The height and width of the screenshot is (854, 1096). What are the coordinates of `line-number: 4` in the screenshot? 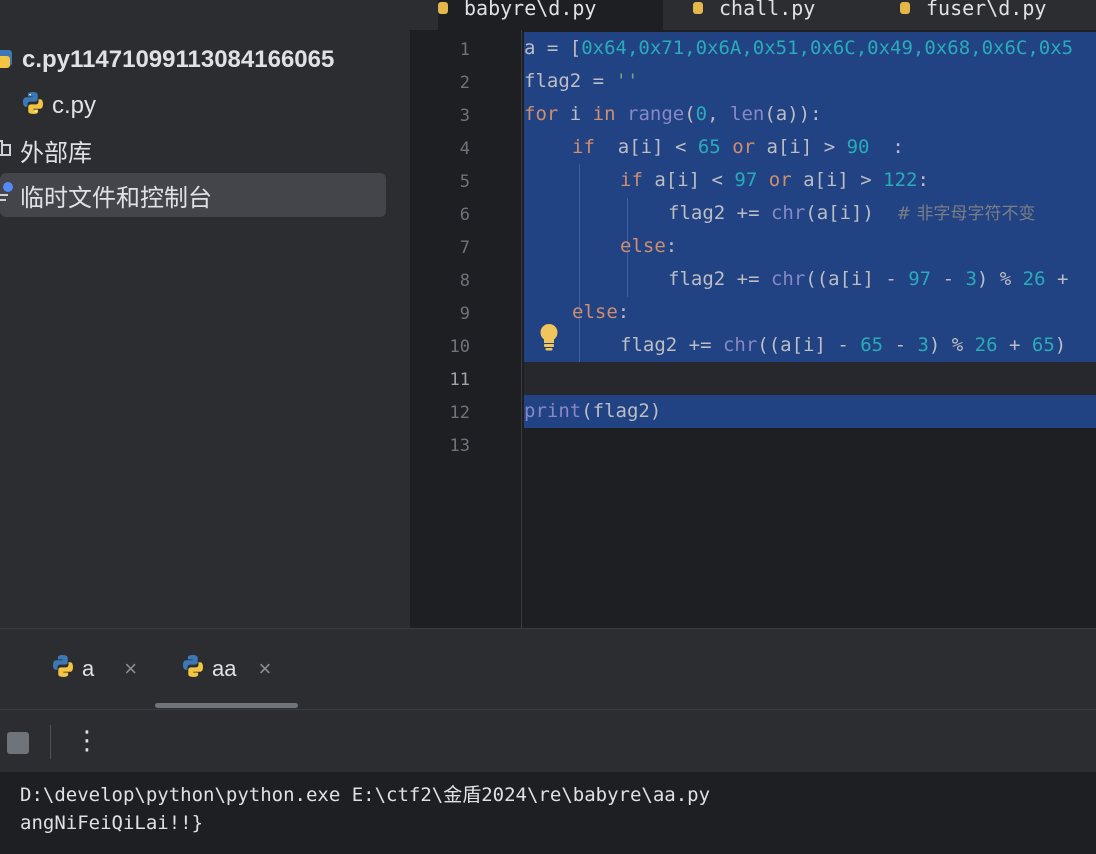 It's located at (464, 149).